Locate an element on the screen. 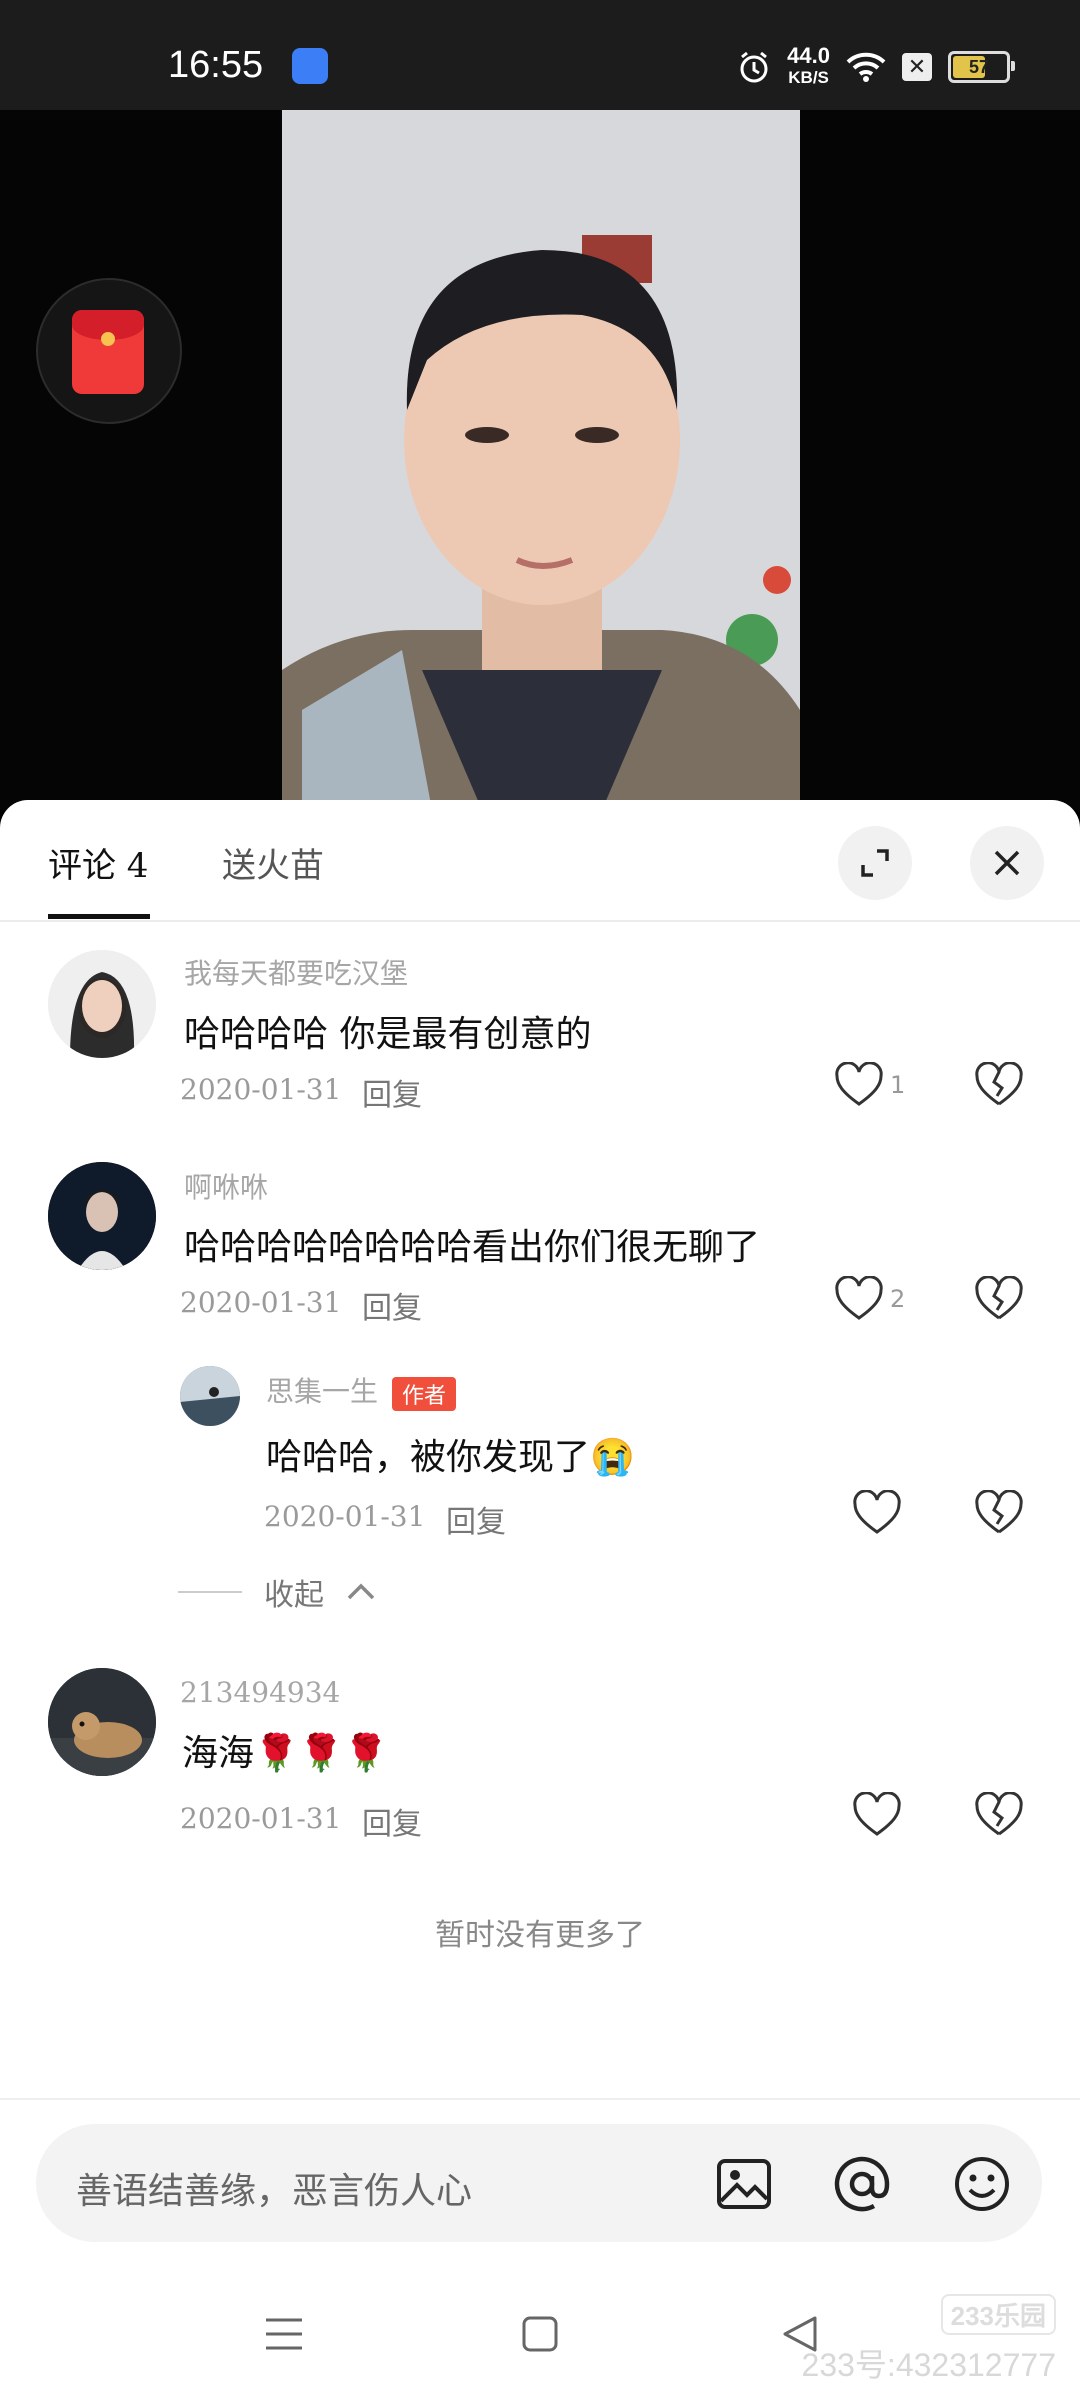 The image size is (1080, 2400). network-speed-unit: KB/S is located at coordinates (808, 77).